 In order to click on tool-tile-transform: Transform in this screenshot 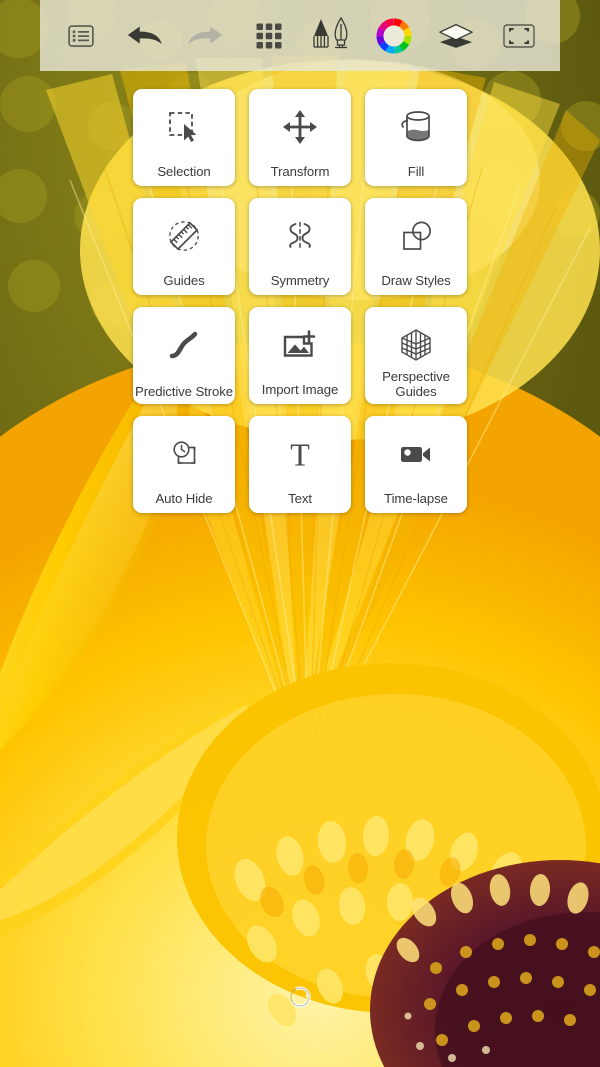, I will do `click(300, 137)`.